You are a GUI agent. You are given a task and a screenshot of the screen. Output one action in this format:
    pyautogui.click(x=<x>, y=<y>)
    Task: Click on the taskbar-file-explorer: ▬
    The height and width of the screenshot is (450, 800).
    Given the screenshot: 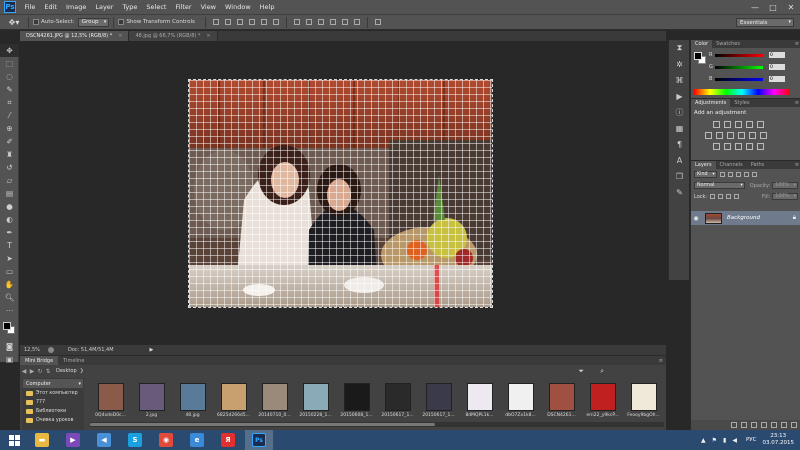 What is the action you would take?
    pyautogui.click(x=42, y=440)
    